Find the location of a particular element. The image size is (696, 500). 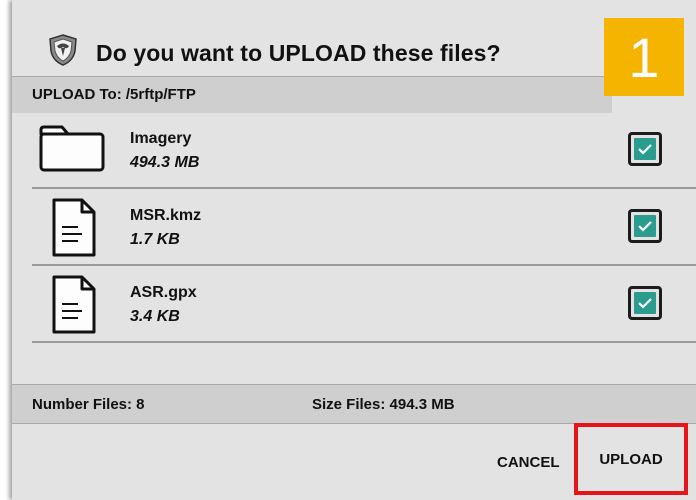

file-size: 1.7 KB is located at coordinates (155, 239).